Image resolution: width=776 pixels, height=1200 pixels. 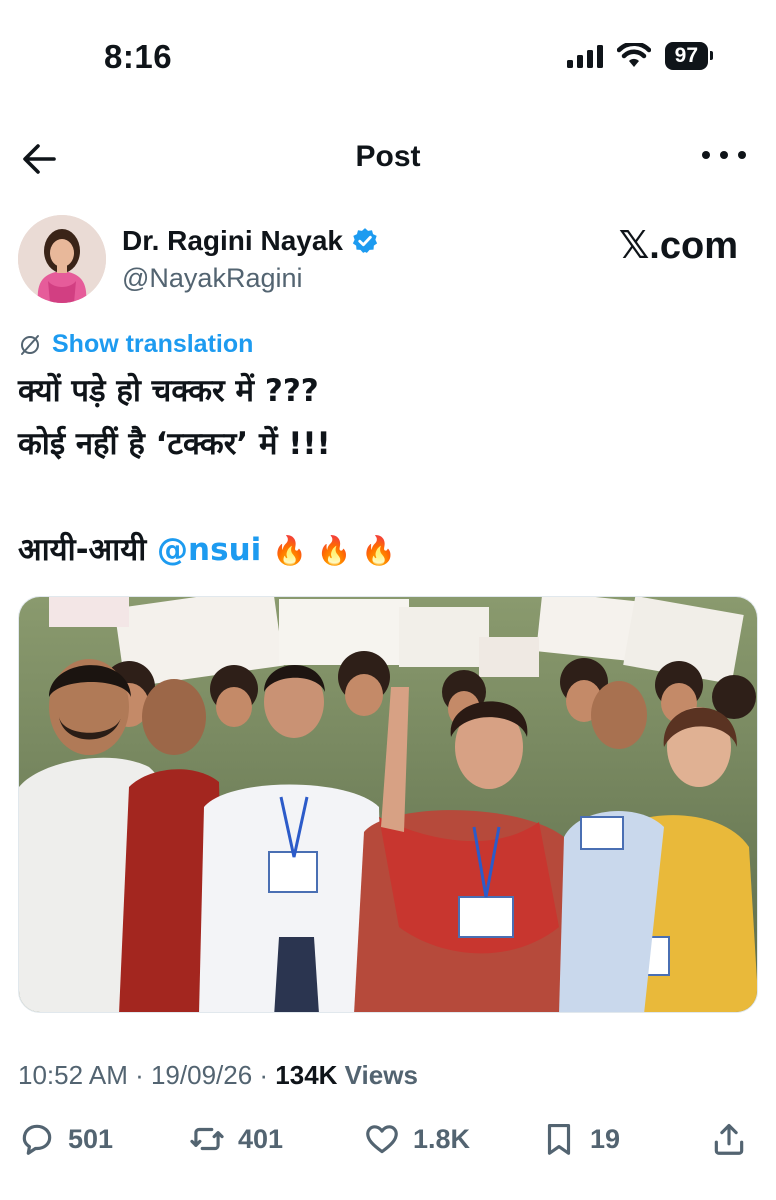 I want to click on reply-button: 501, so click(x=65, y=1139).